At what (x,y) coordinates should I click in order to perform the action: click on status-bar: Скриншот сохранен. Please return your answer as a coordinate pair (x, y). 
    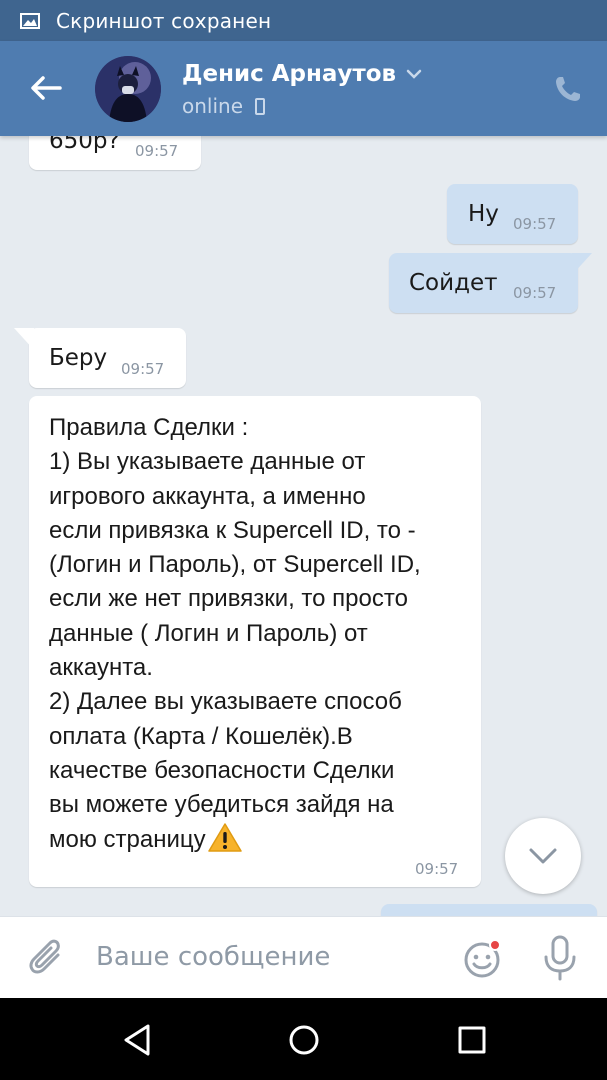
    Looking at the image, I should click on (303, 20).